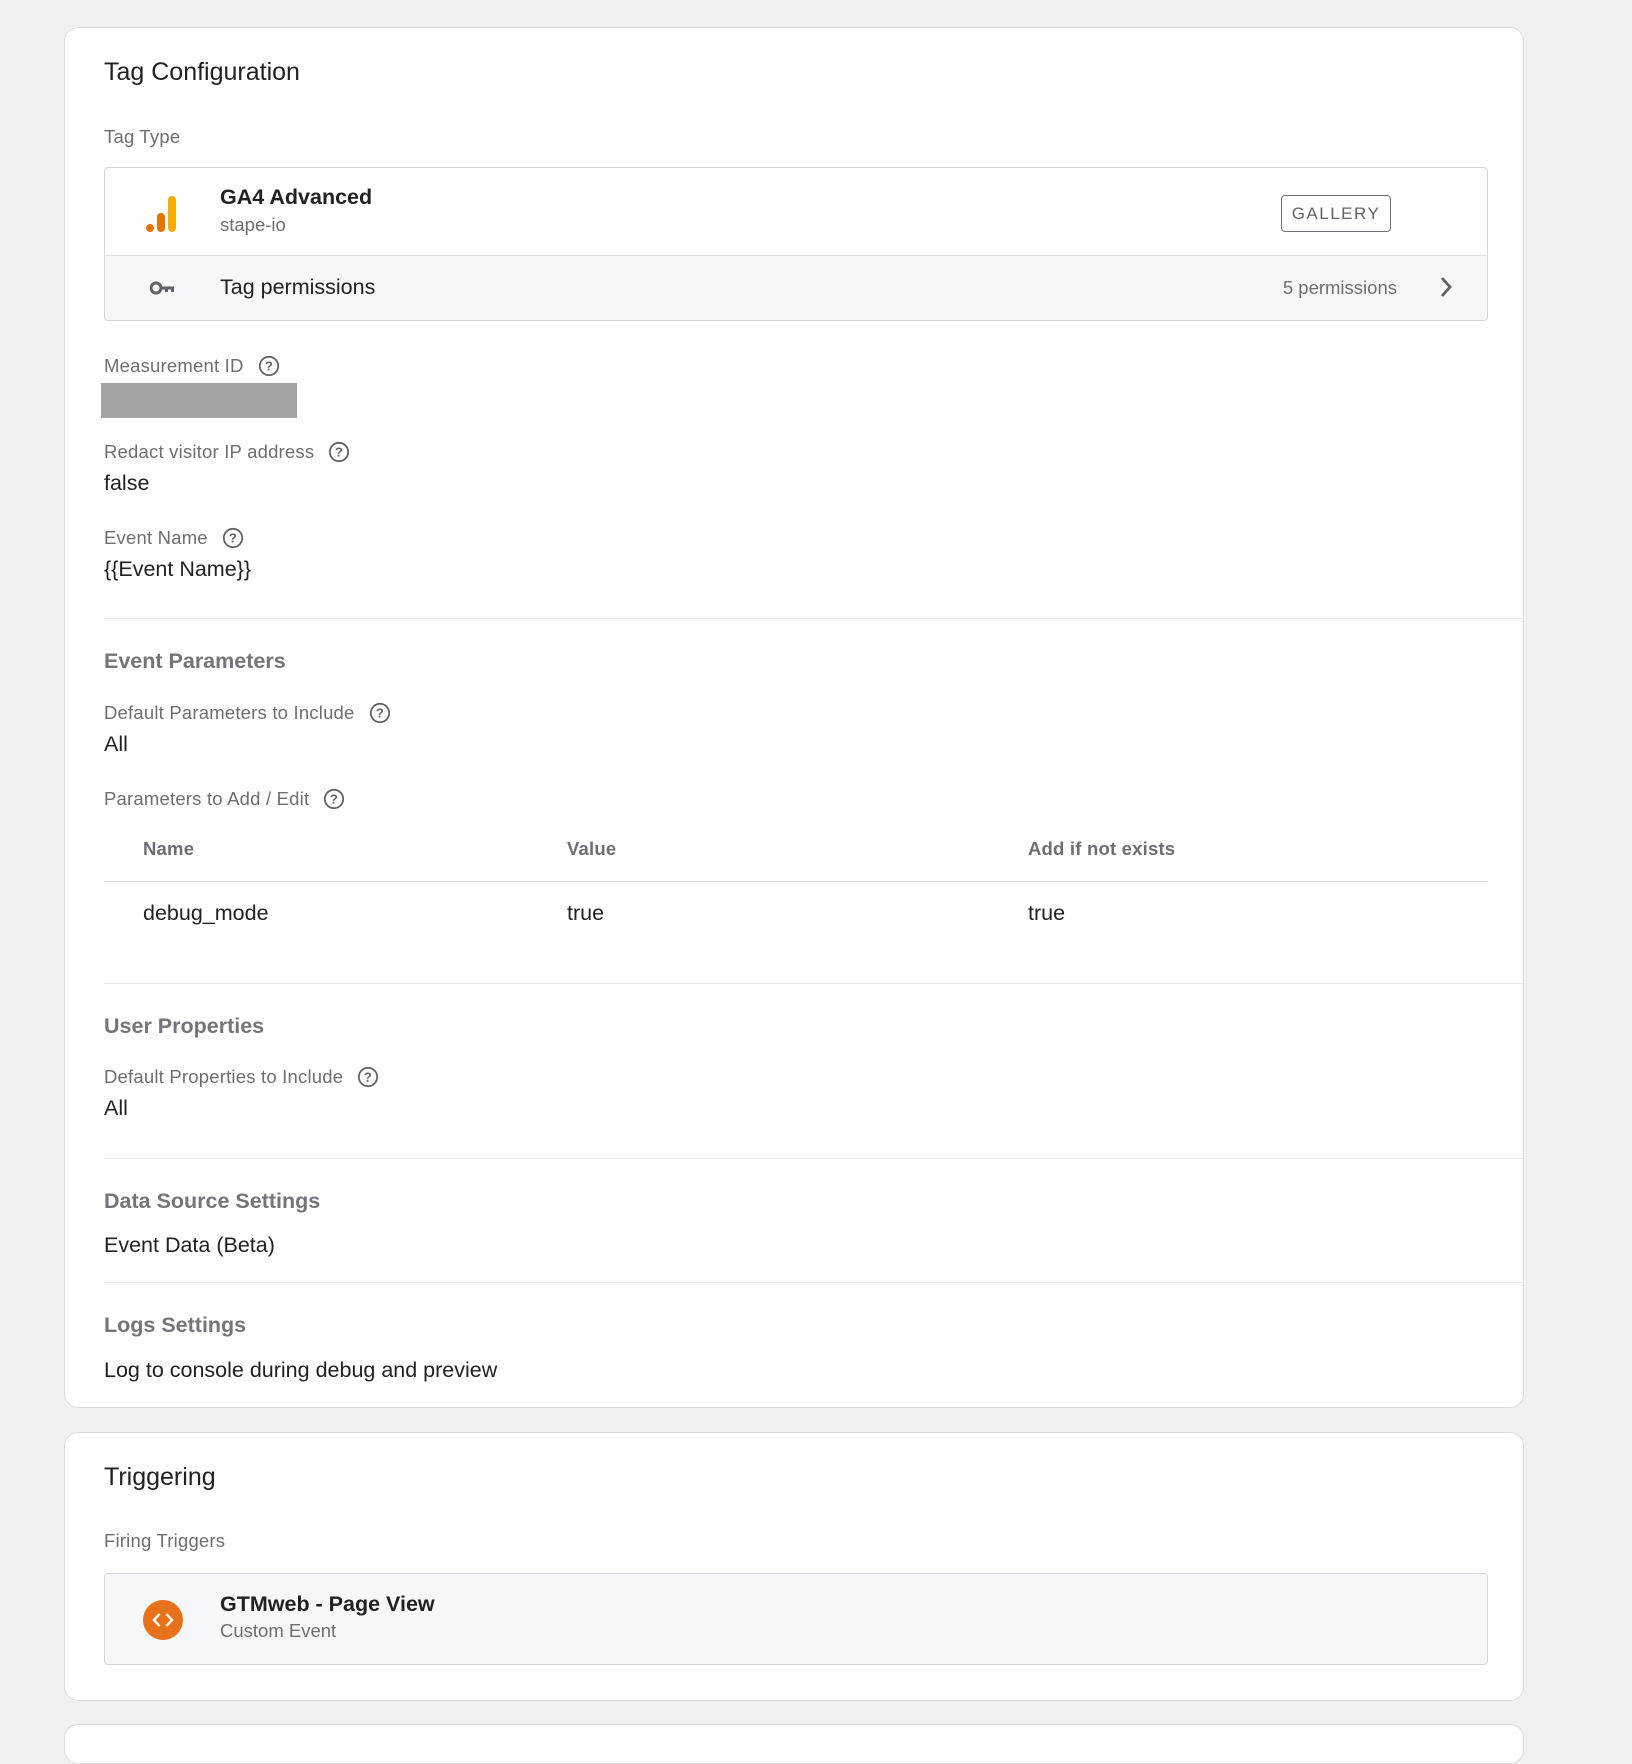  What do you see at coordinates (229, 712) in the screenshot?
I see `default-params-label-text: Default Parameters to Include` at bounding box center [229, 712].